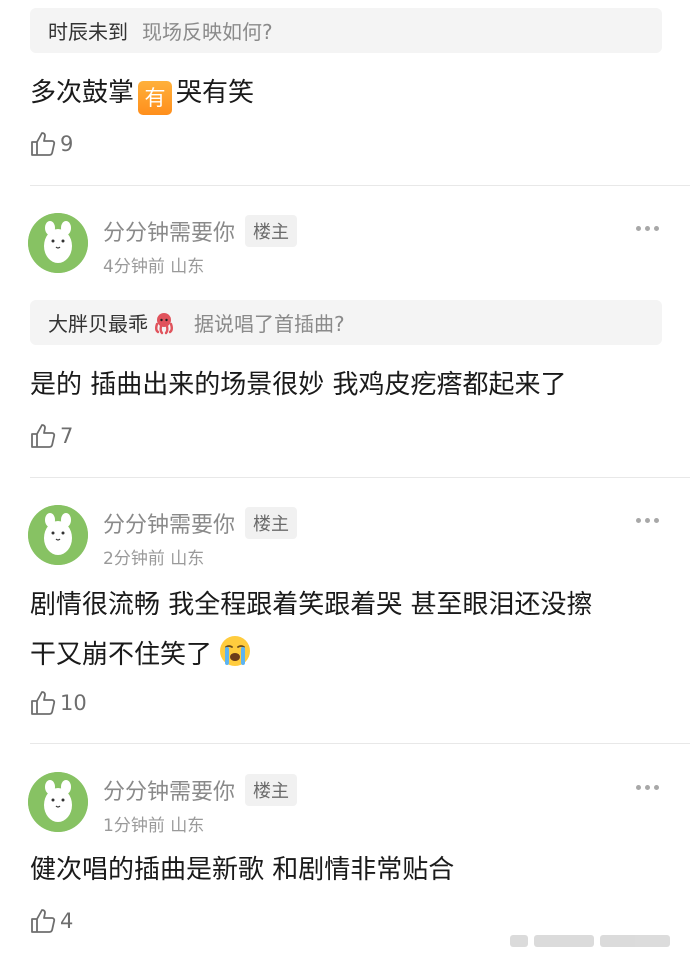 This screenshot has height=960, width=690. Describe the element at coordinates (134, 826) in the screenshot. I see `reply-time: 1分钟前` at that location.